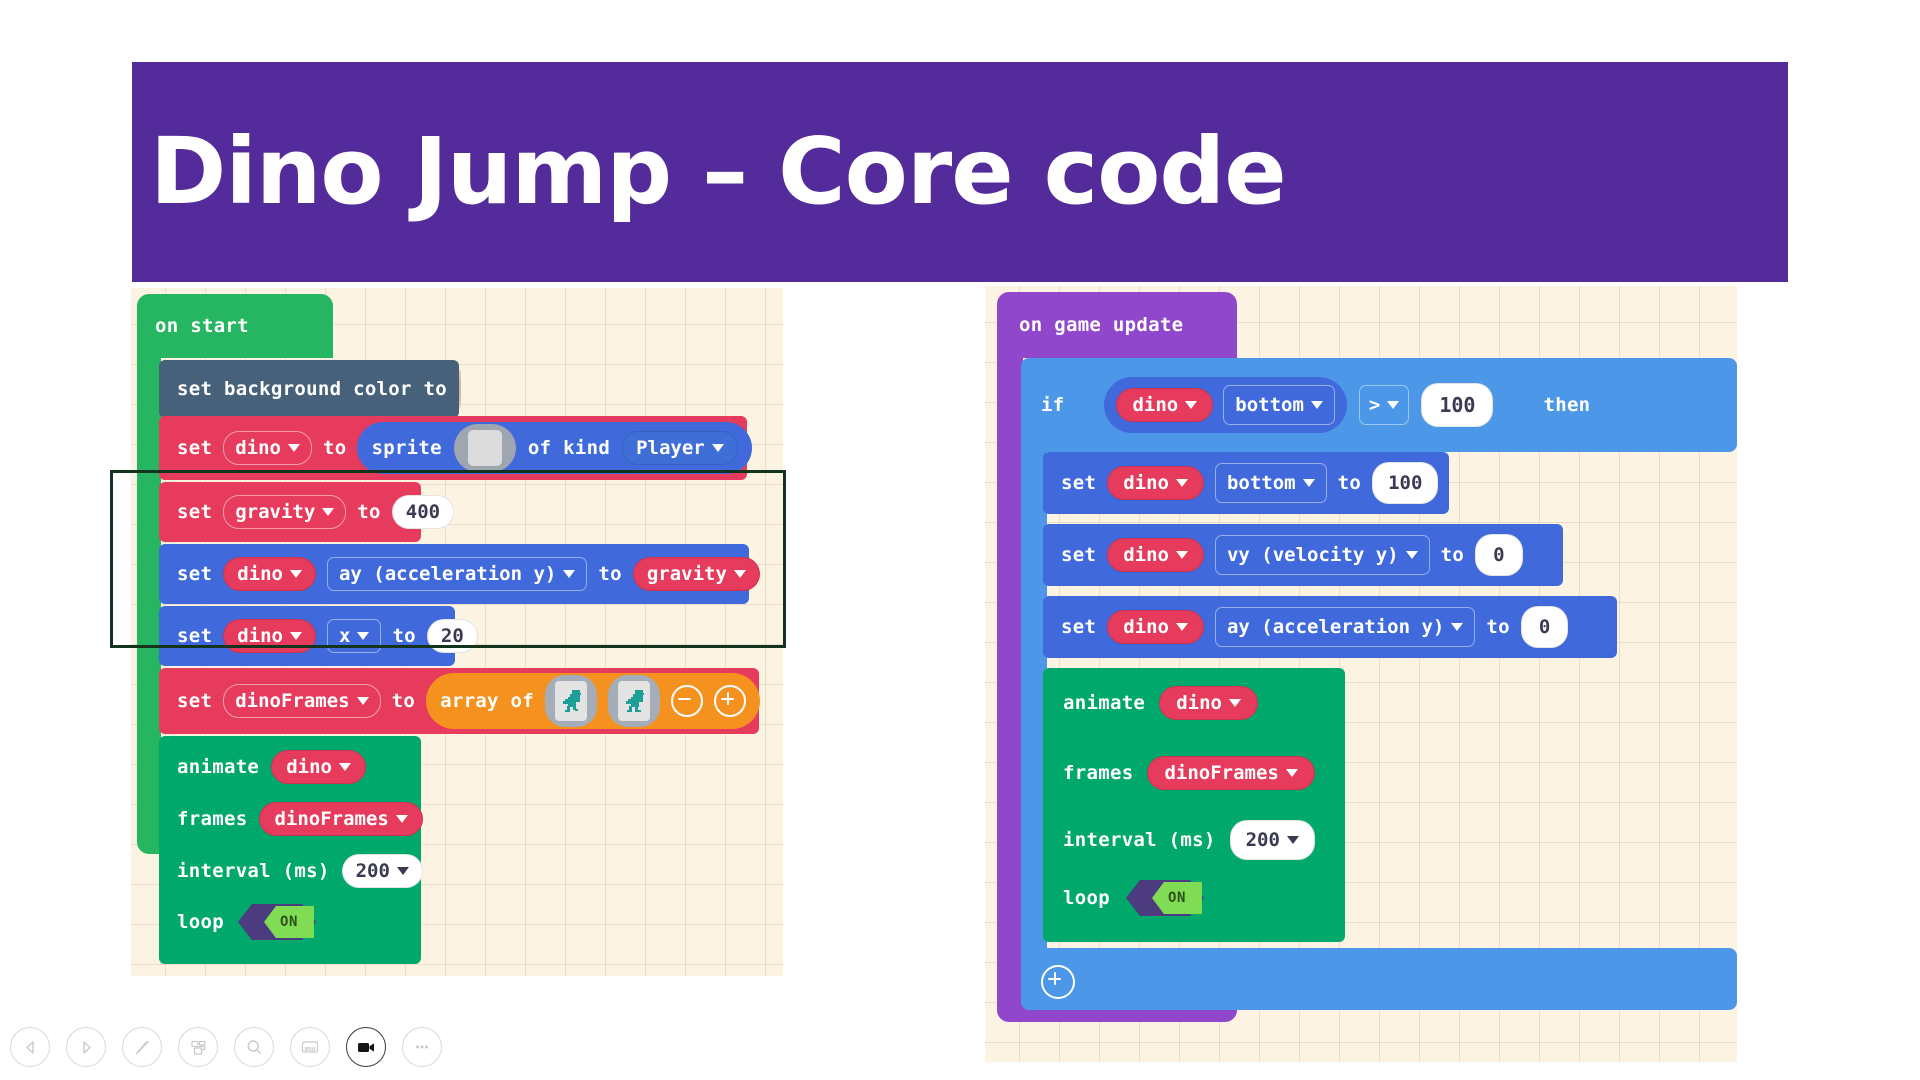 Image resolution: width=1920 pixels, height=1080 pixels. I want to click on background-color-swatch, so click(460, 389).